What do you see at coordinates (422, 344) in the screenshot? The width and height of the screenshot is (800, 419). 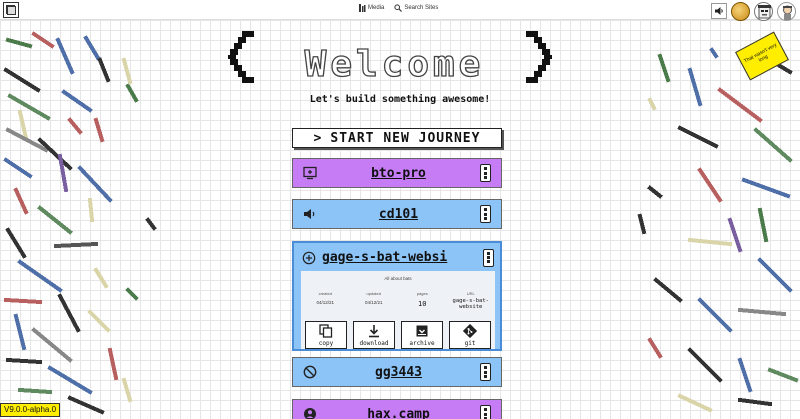 I see `archive-label: archive` at bounding box center [422, 344].